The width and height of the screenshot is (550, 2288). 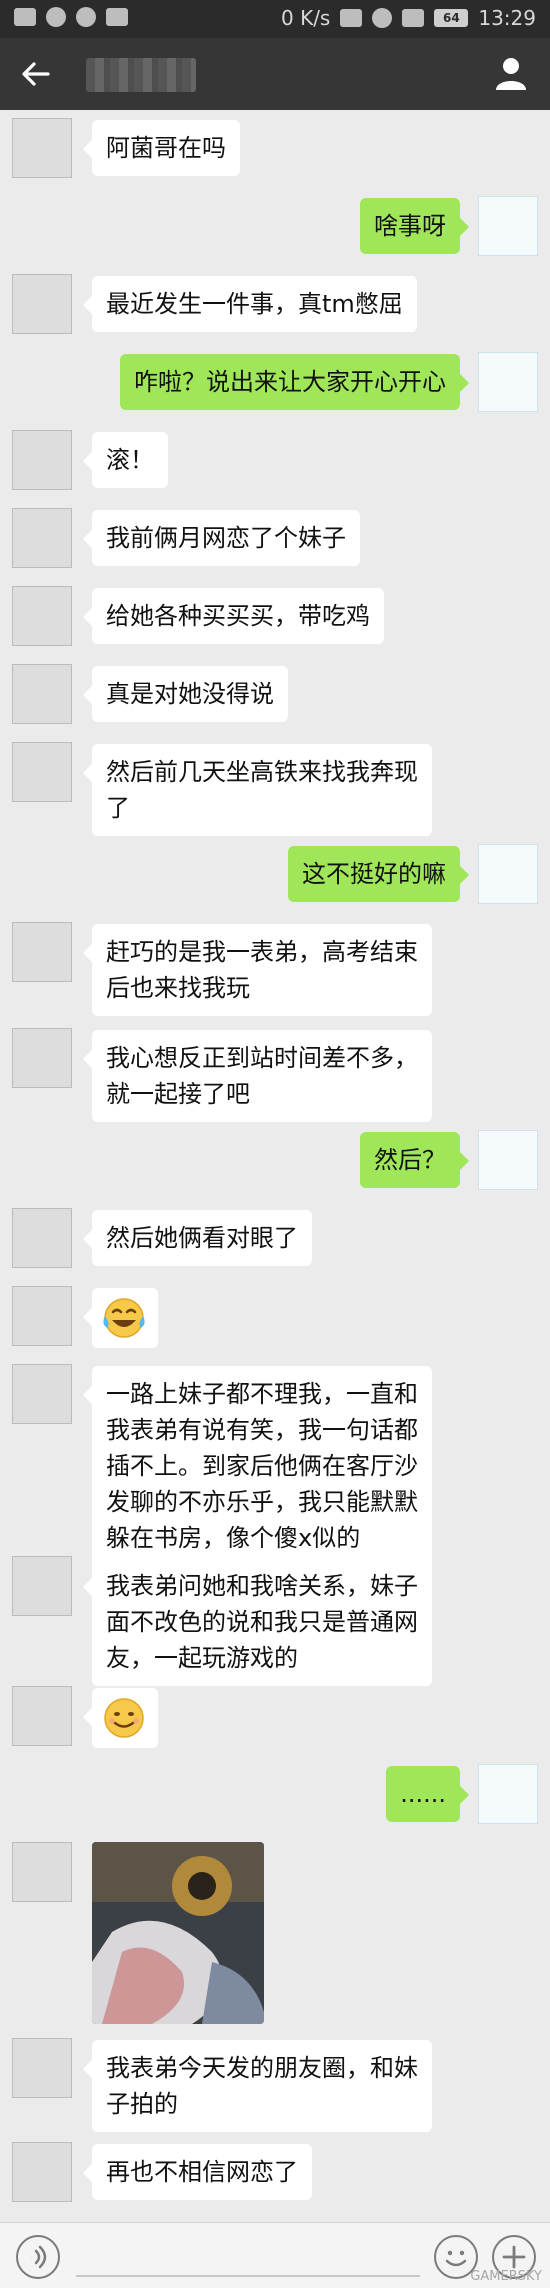 I want to click on message-incoming: 赶巧的是我一表弟，高考结束 后也来找我玩, so click(x=275, y=970).